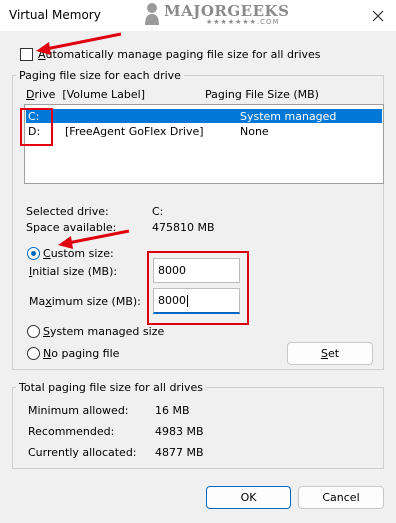 The height and width of the screenshot is (523, 396). What do you see at coordinates (71, 431) in the screenshot?
I see `recommended-label: Recommended:` at bounding box center [71, 431].